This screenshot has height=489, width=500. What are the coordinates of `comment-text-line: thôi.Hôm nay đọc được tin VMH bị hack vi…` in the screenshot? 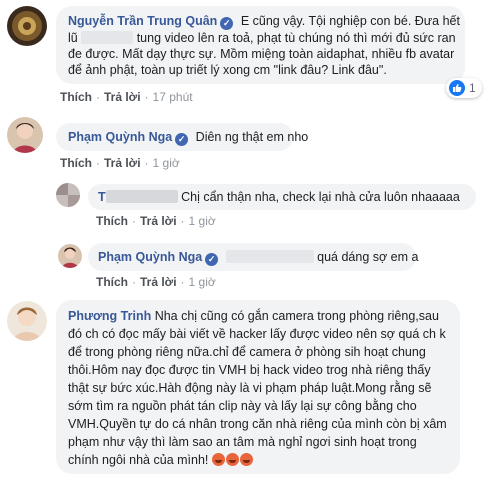 It's located at (249, 370).